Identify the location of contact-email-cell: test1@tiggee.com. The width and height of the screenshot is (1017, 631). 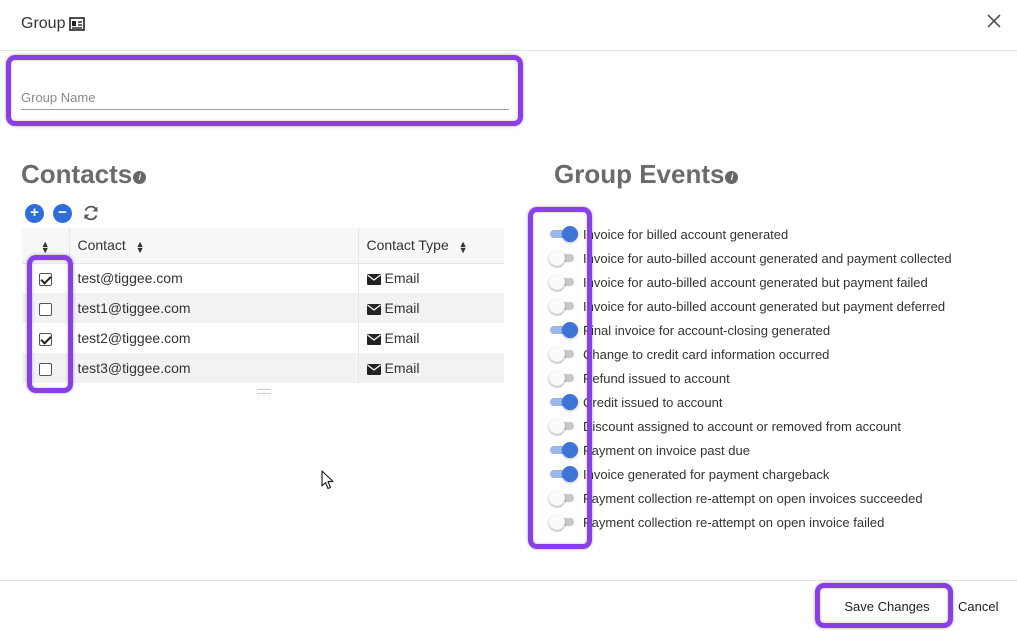
(213, 308).